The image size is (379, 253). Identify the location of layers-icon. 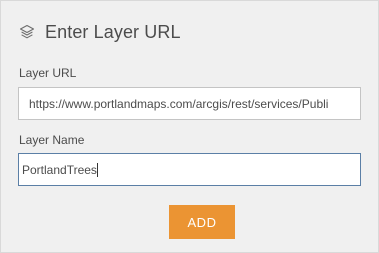
(27, 32).